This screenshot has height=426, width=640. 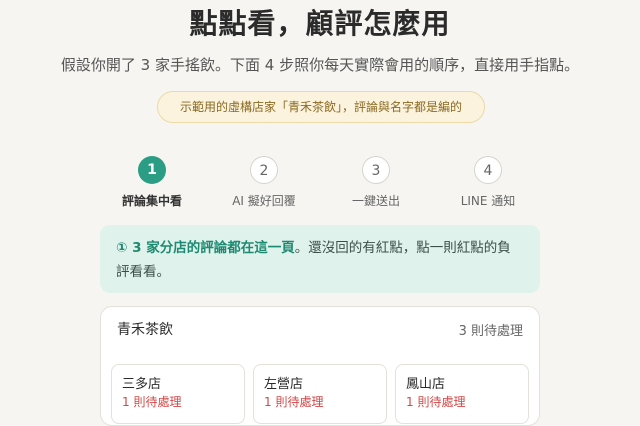 I want to click on step-number: 4, so click(x=488, y=170).